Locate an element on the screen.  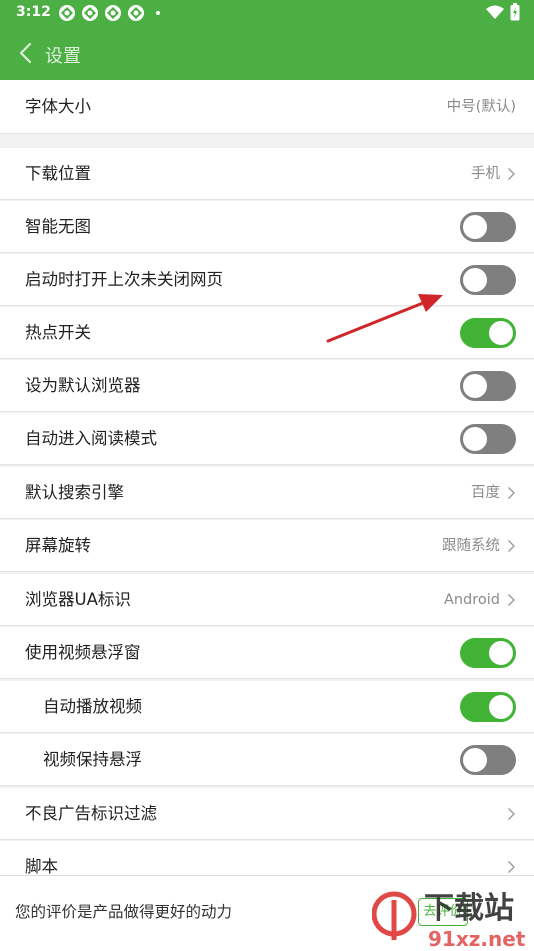
setting-restore-last-pages: 启动时打开上次未关闭网页 is located at coordinates (267, 280).